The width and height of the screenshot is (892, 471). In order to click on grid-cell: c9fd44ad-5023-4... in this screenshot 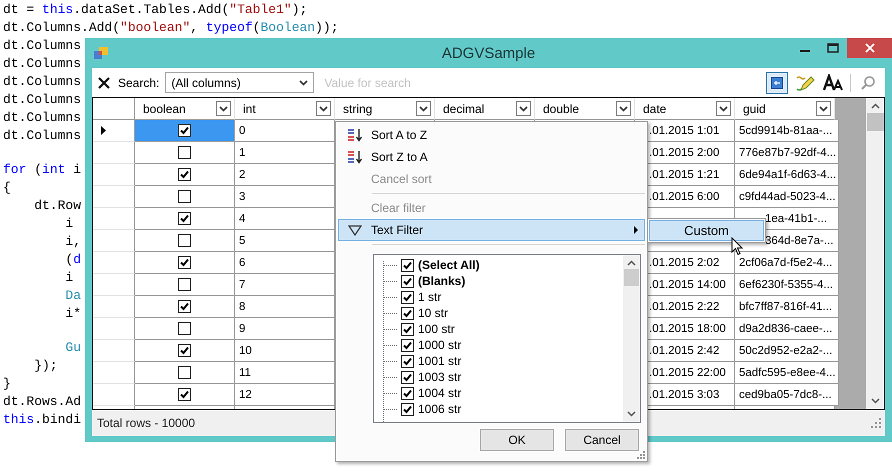, I will do `click(787, 197)`.